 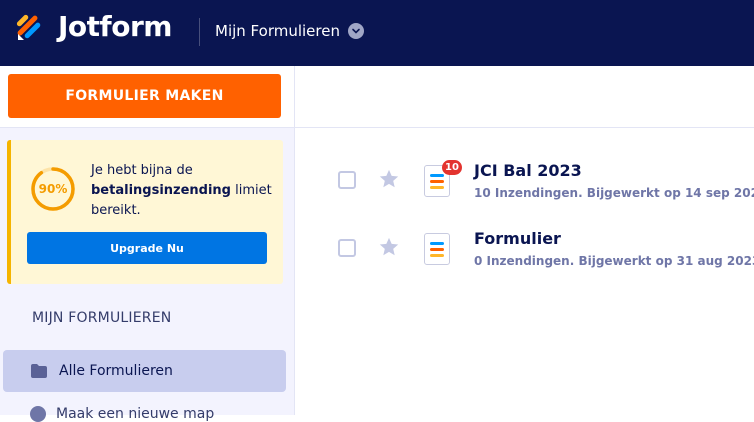 I want to click on header-divider, so click(x=199, y=32).